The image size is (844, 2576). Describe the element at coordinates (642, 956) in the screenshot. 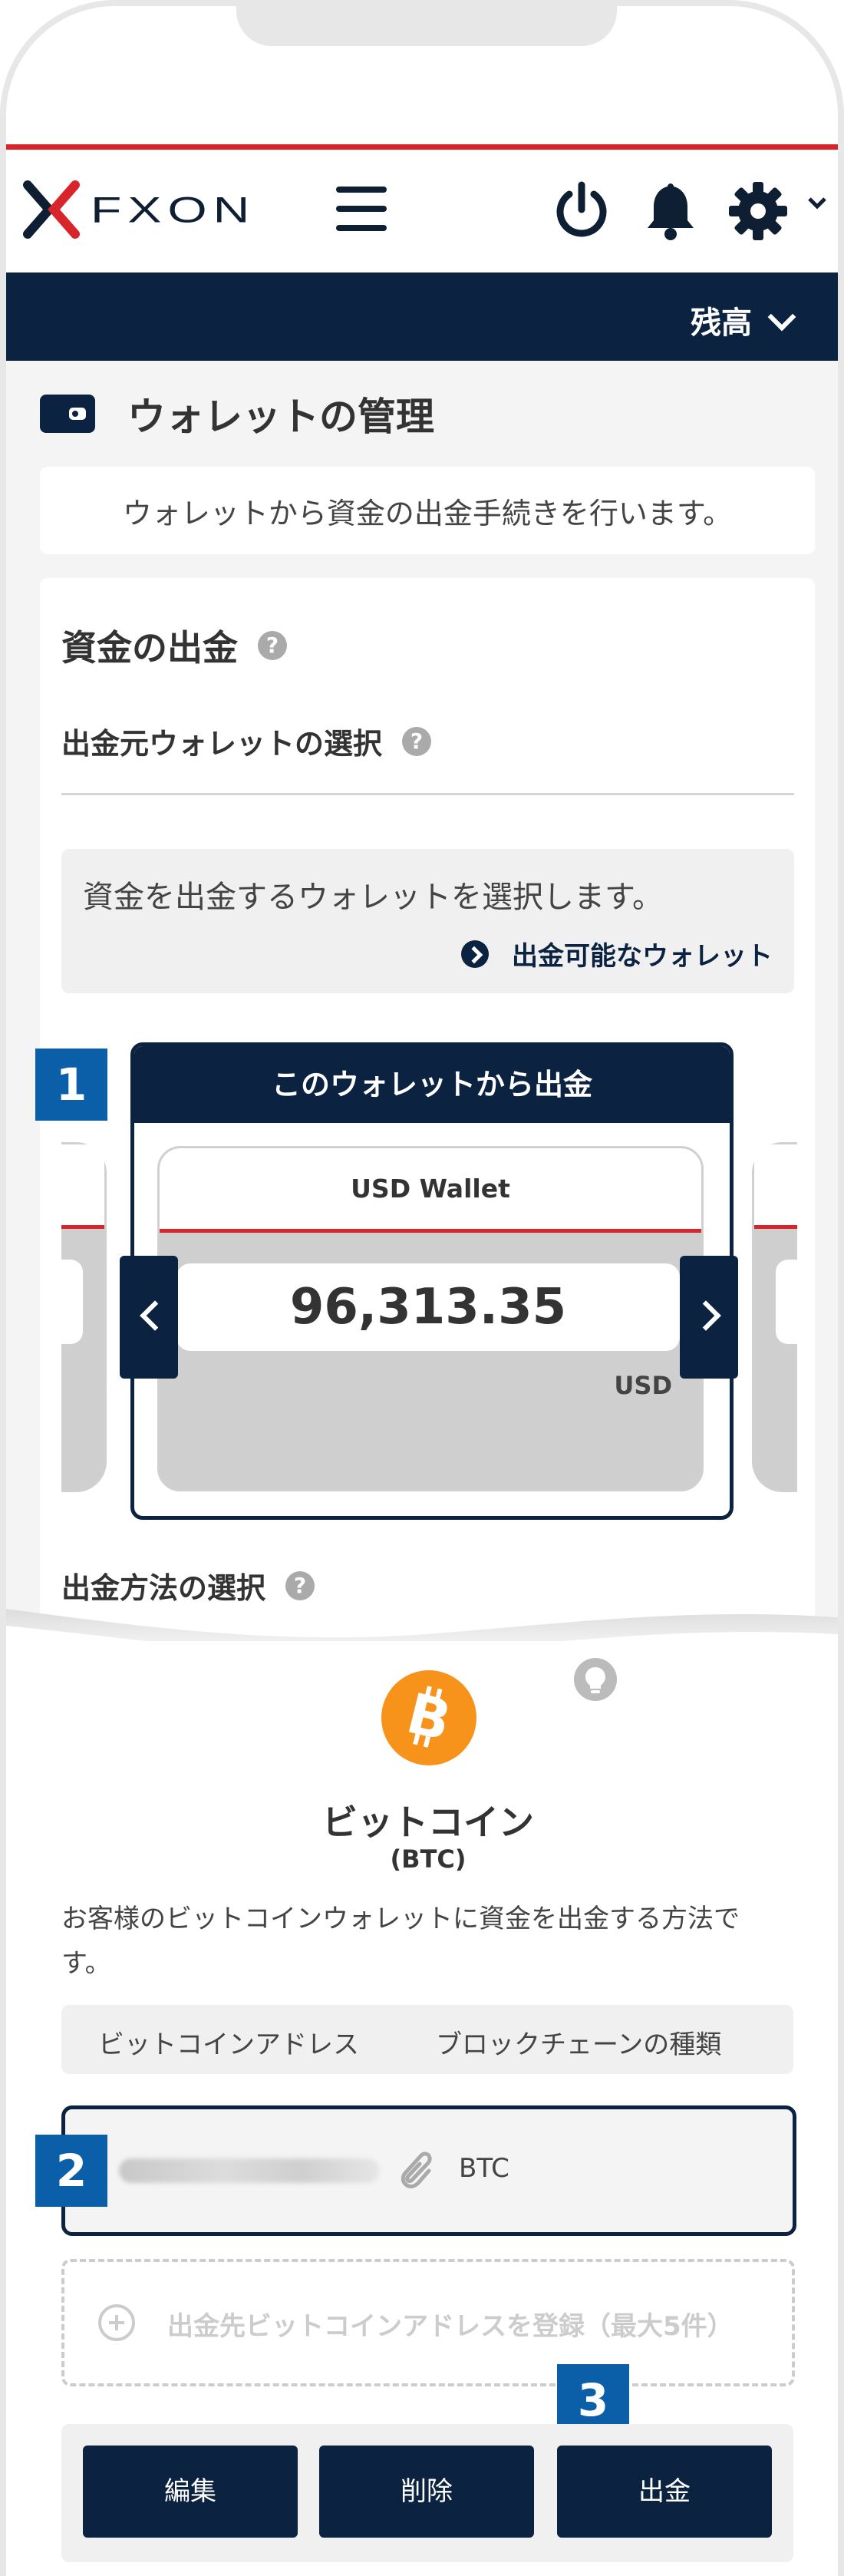

I see `withdrawable-wallets-label: 出金可能なウォレット` at that location.